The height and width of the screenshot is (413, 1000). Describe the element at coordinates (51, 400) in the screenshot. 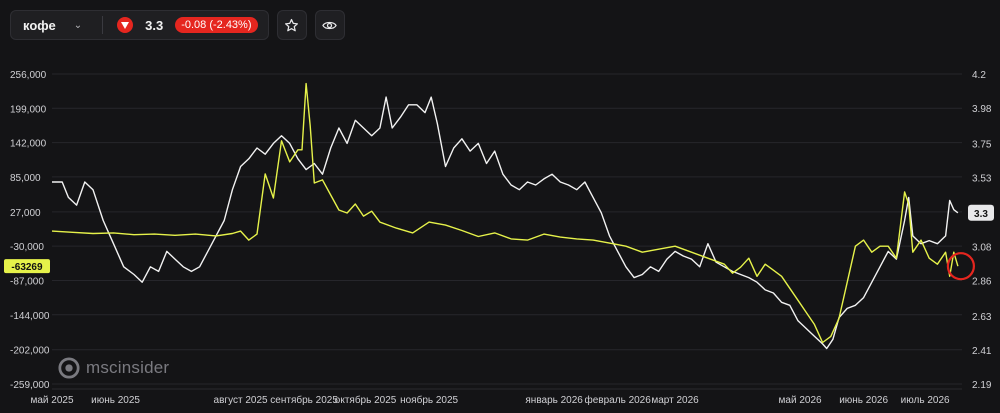

I see `x-axis-tick-label: май 2025` at that location.